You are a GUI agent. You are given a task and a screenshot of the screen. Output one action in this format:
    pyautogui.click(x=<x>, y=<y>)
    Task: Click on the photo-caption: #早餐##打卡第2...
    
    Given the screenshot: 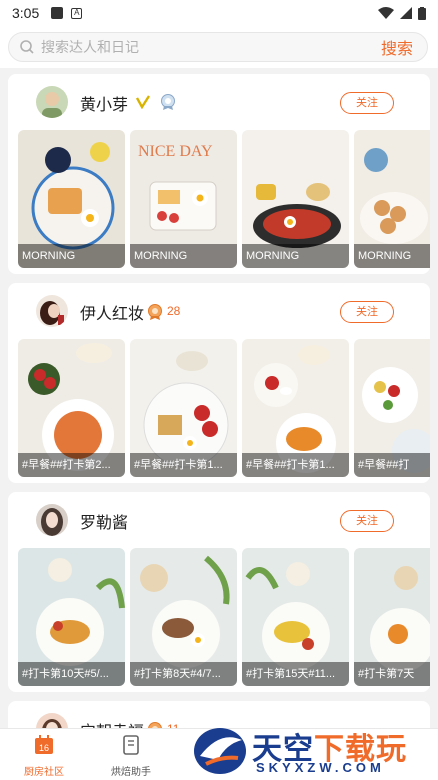 What is the action you would take?
    pyautogui.click(x=71, y=465)
    